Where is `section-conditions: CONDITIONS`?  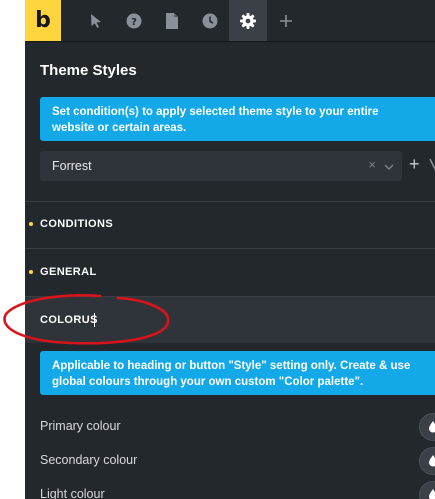 section-conditions: CONDITIONS is located at coordinates (230, 224).